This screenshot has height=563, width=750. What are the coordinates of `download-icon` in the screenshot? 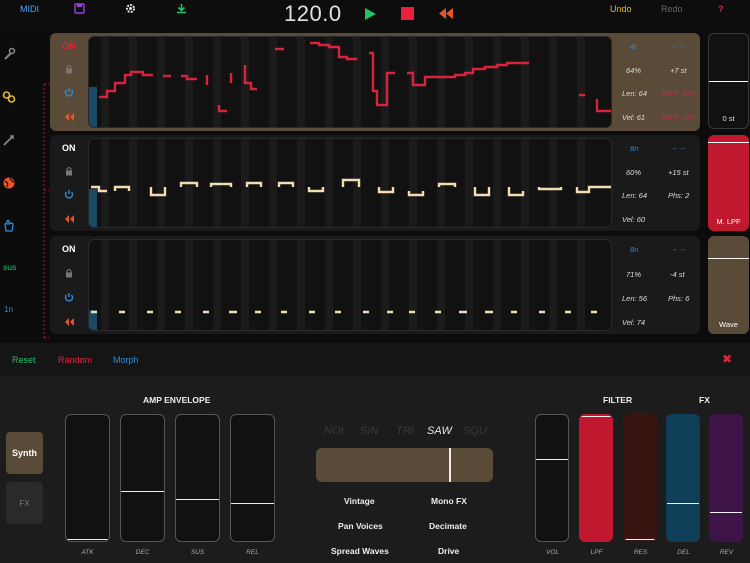 It's located at (181, 8).